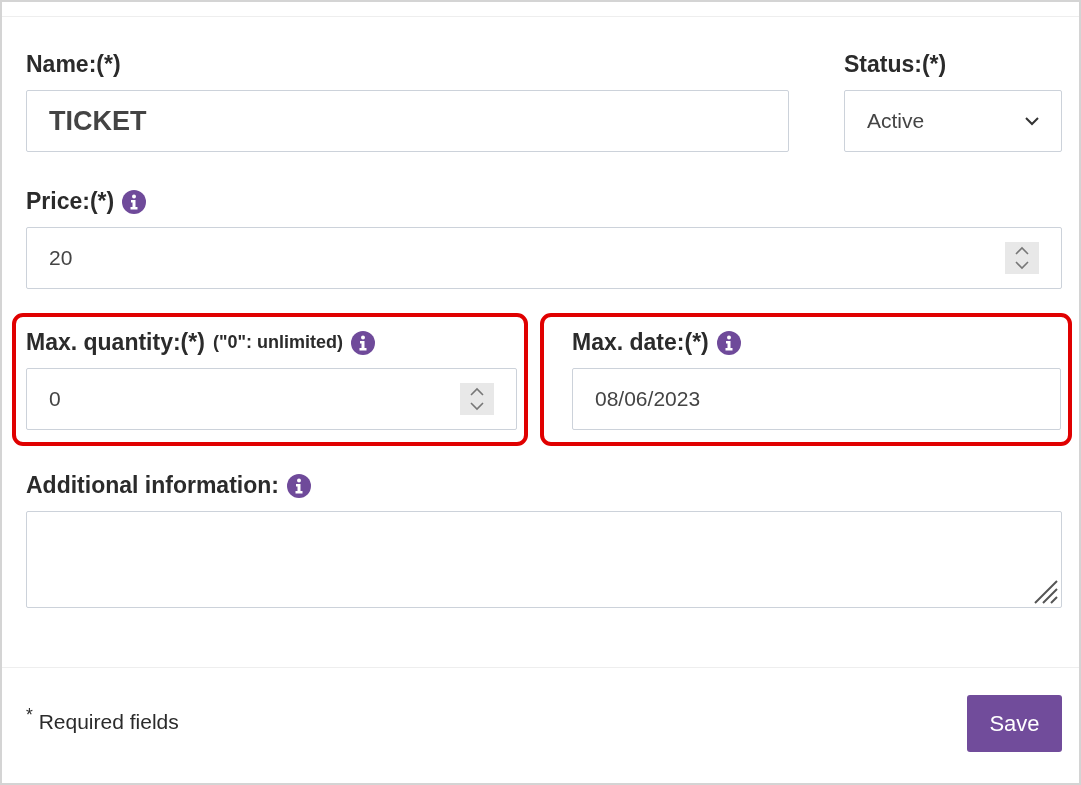 This screenshot has width=1081, height=785. Describe the element at coordinates (640, 342) in the screenshot. I see `field-label: Max. date:(*)` at that location.